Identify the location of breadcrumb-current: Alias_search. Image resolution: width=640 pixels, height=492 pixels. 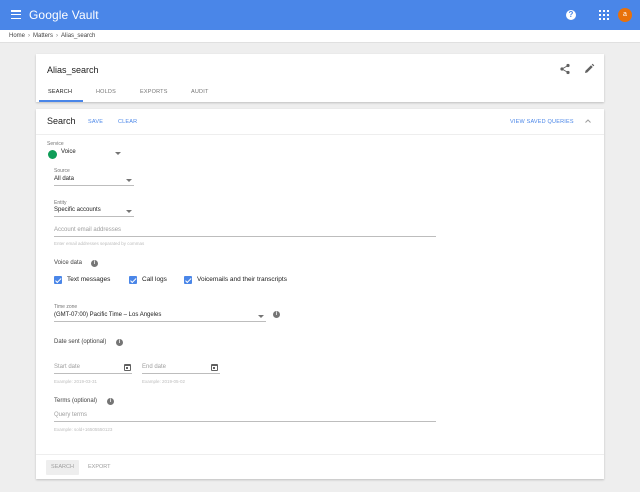
(78, 36).